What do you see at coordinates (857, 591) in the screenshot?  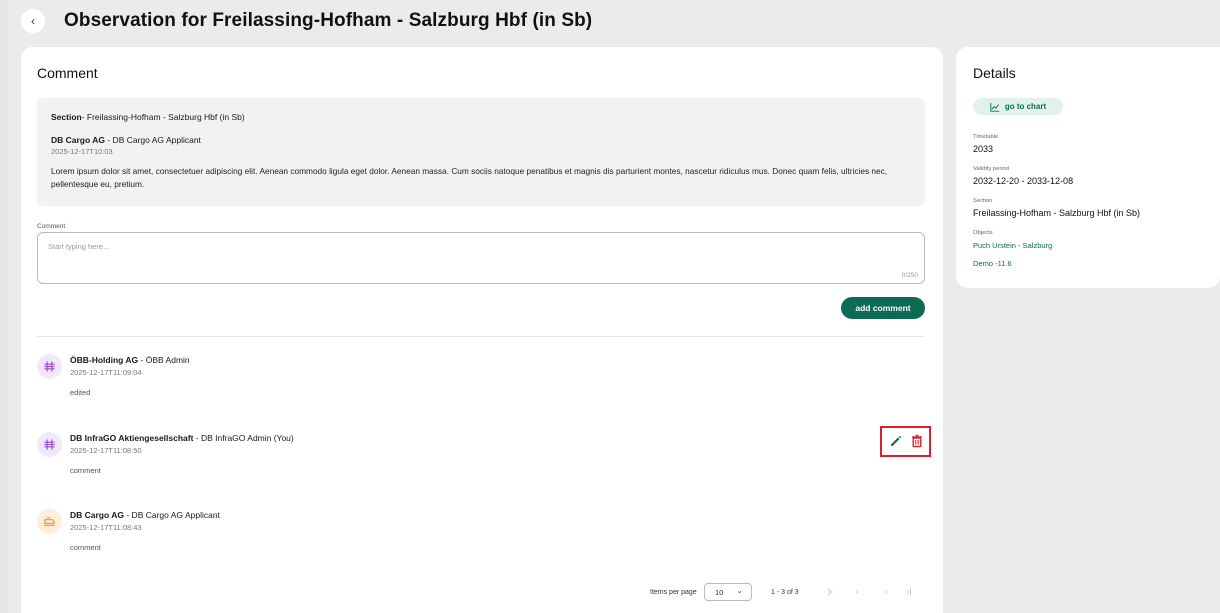 I see `prev-page-button: ‹` at bounding box center [857, 591].